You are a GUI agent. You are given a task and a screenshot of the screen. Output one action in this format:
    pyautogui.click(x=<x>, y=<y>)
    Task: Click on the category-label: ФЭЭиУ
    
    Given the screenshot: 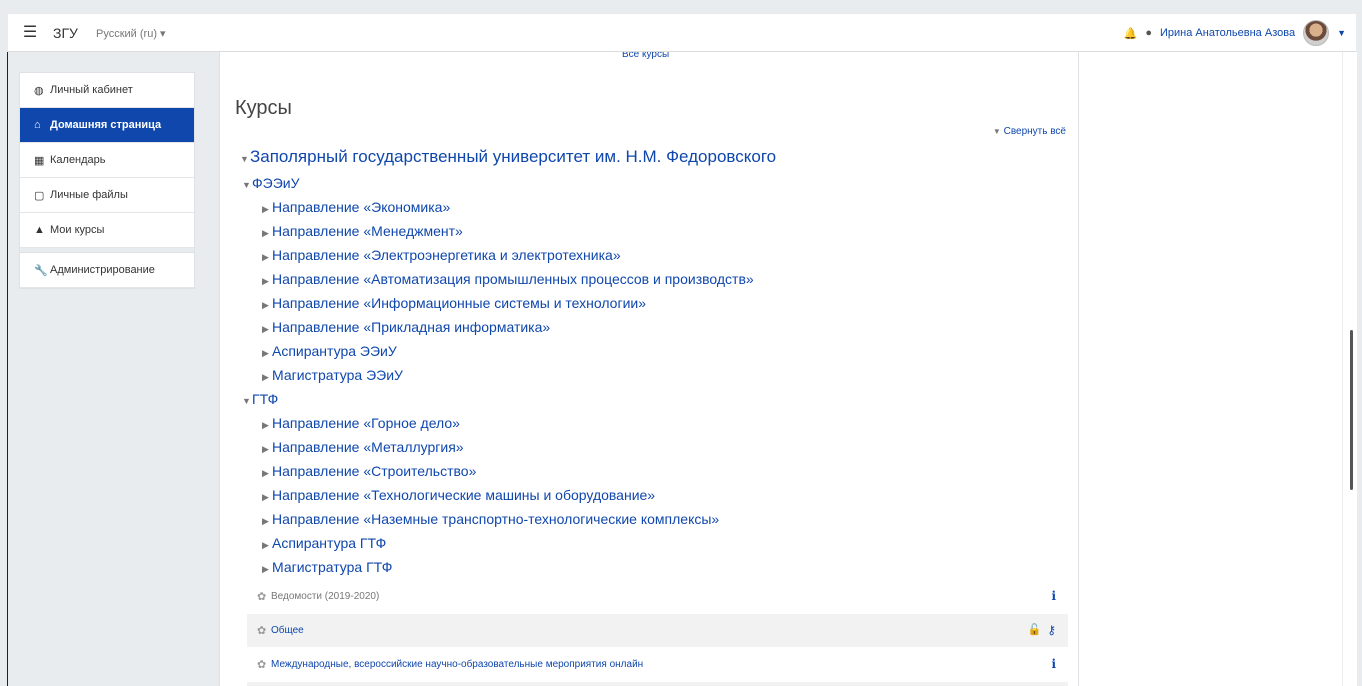 What is the action you would take?
    pyautogui.click(x=276, y=183)
    